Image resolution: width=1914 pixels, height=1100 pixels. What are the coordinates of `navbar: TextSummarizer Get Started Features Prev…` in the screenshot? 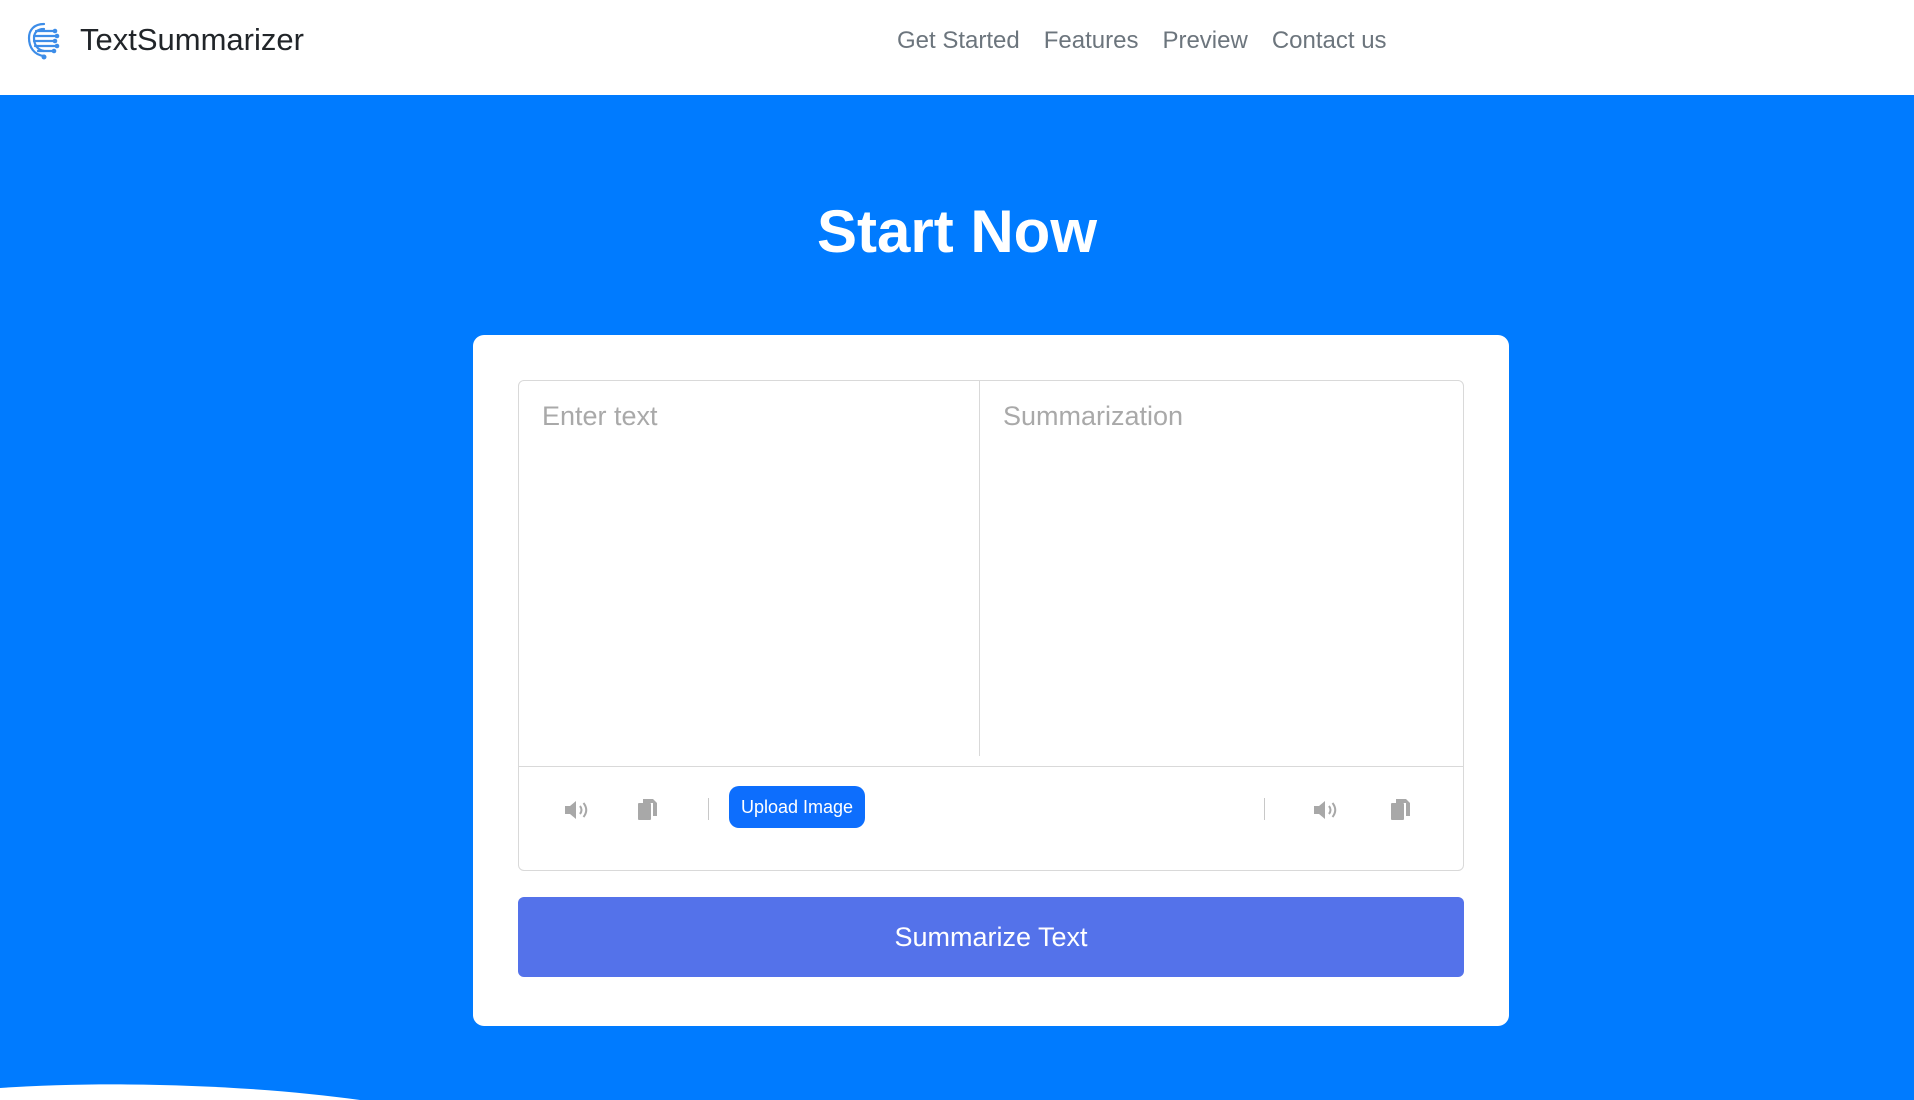 It's located at (957, 47).